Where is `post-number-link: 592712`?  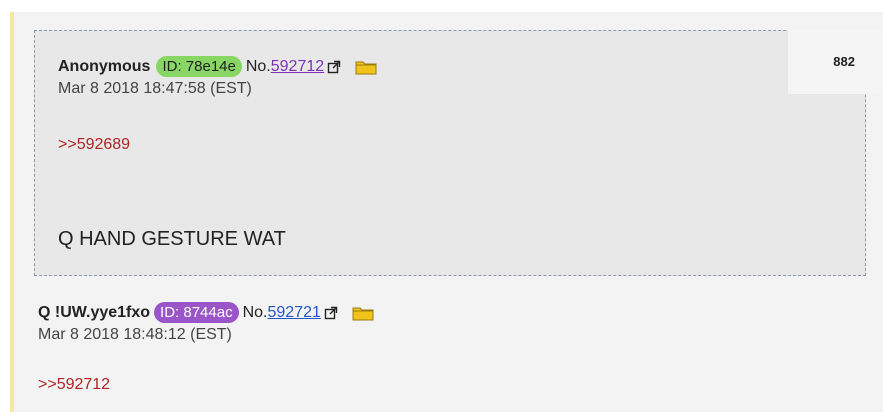 post-number-link: 592712 is located at coordinates (297, 67).